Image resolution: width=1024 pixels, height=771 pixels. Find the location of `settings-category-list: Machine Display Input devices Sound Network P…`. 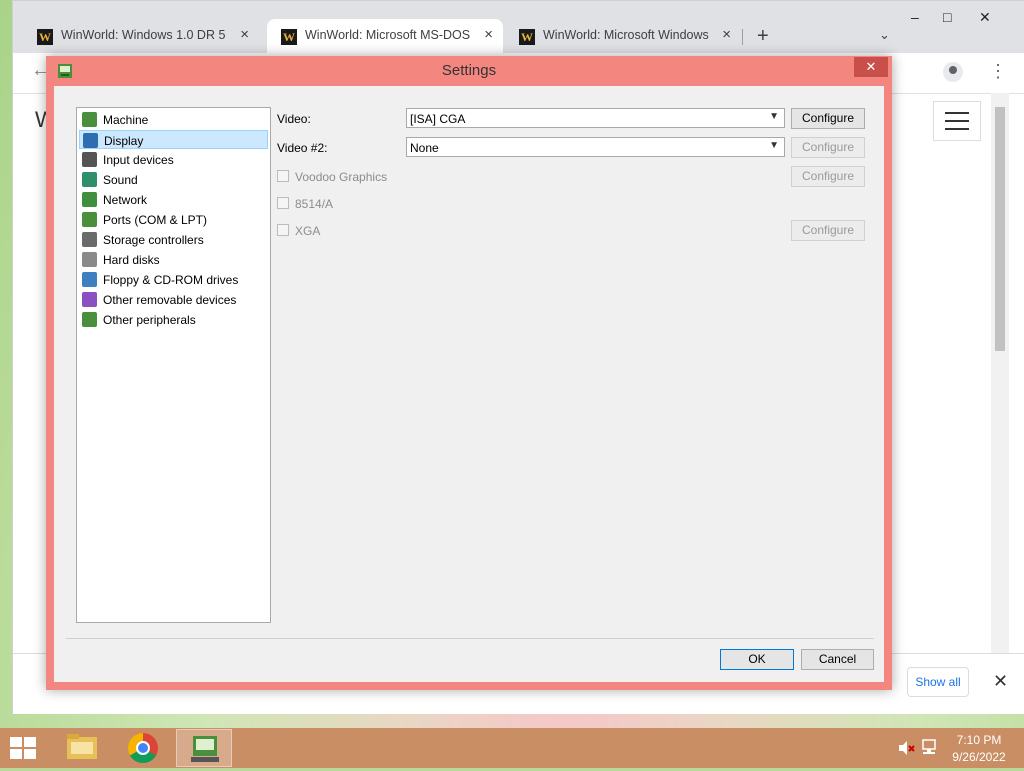

settings-category-list: Machine Display Input devices Sound Network P… is located at coordinates (173, 365).